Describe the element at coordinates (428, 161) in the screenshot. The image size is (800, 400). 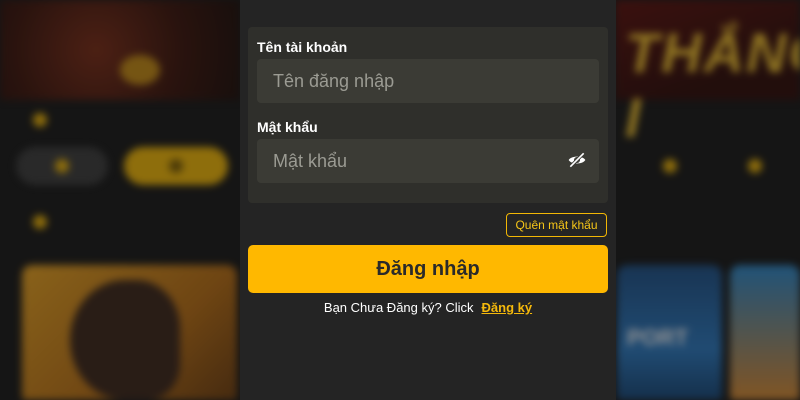
I see `password-input` at that location.